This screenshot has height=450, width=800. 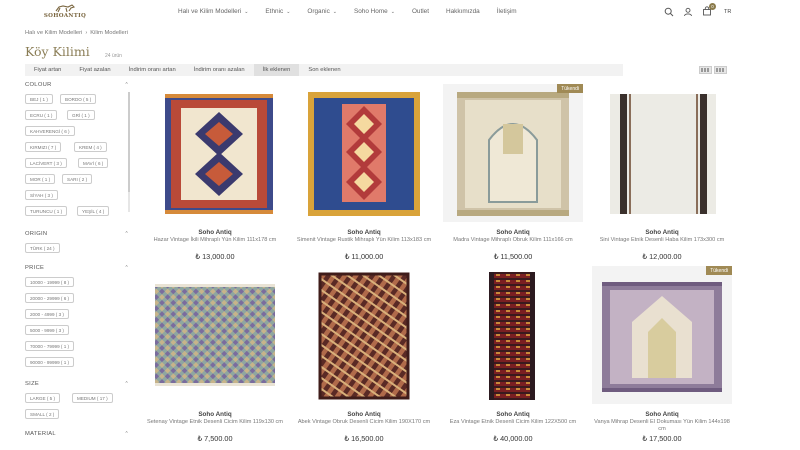 What do you see at coordinates (93, 211) in the screenshot?
I see `filter-chip: YEŞİL ( 4 )` at bounding box center [93, 211].